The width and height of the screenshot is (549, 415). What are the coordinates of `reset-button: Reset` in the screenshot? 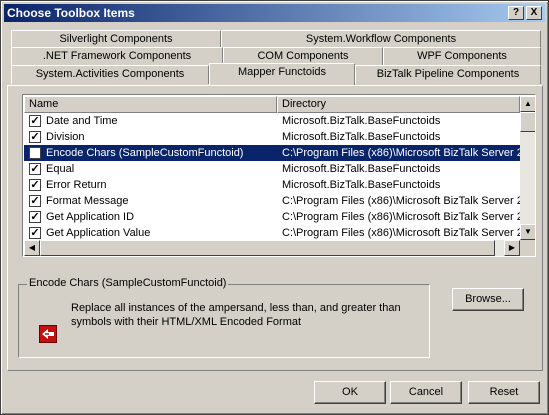 It's located at (504, 392).